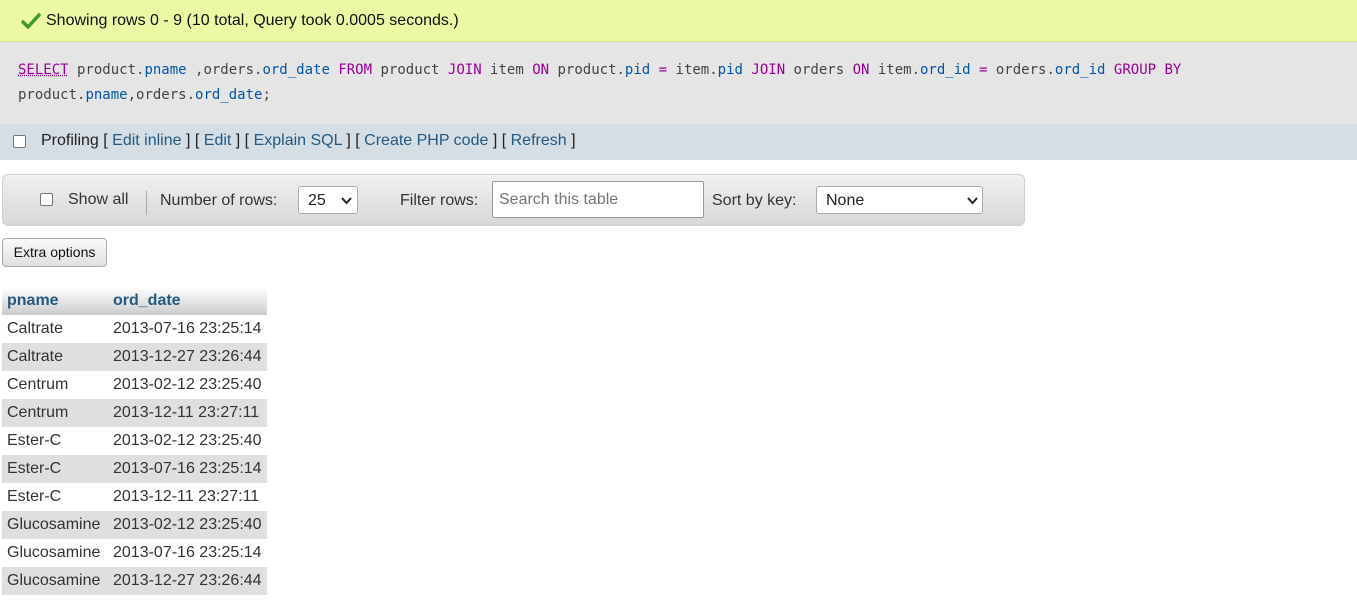  I want to click on create-php-code-link: Create PHP code, so click(426, 140).